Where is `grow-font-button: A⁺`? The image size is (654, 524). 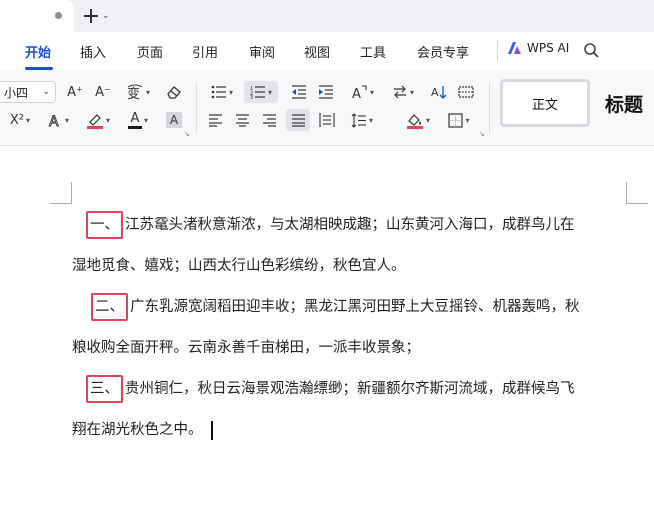 grow-font-button: A⁺ is located at coordinates (75, 92).